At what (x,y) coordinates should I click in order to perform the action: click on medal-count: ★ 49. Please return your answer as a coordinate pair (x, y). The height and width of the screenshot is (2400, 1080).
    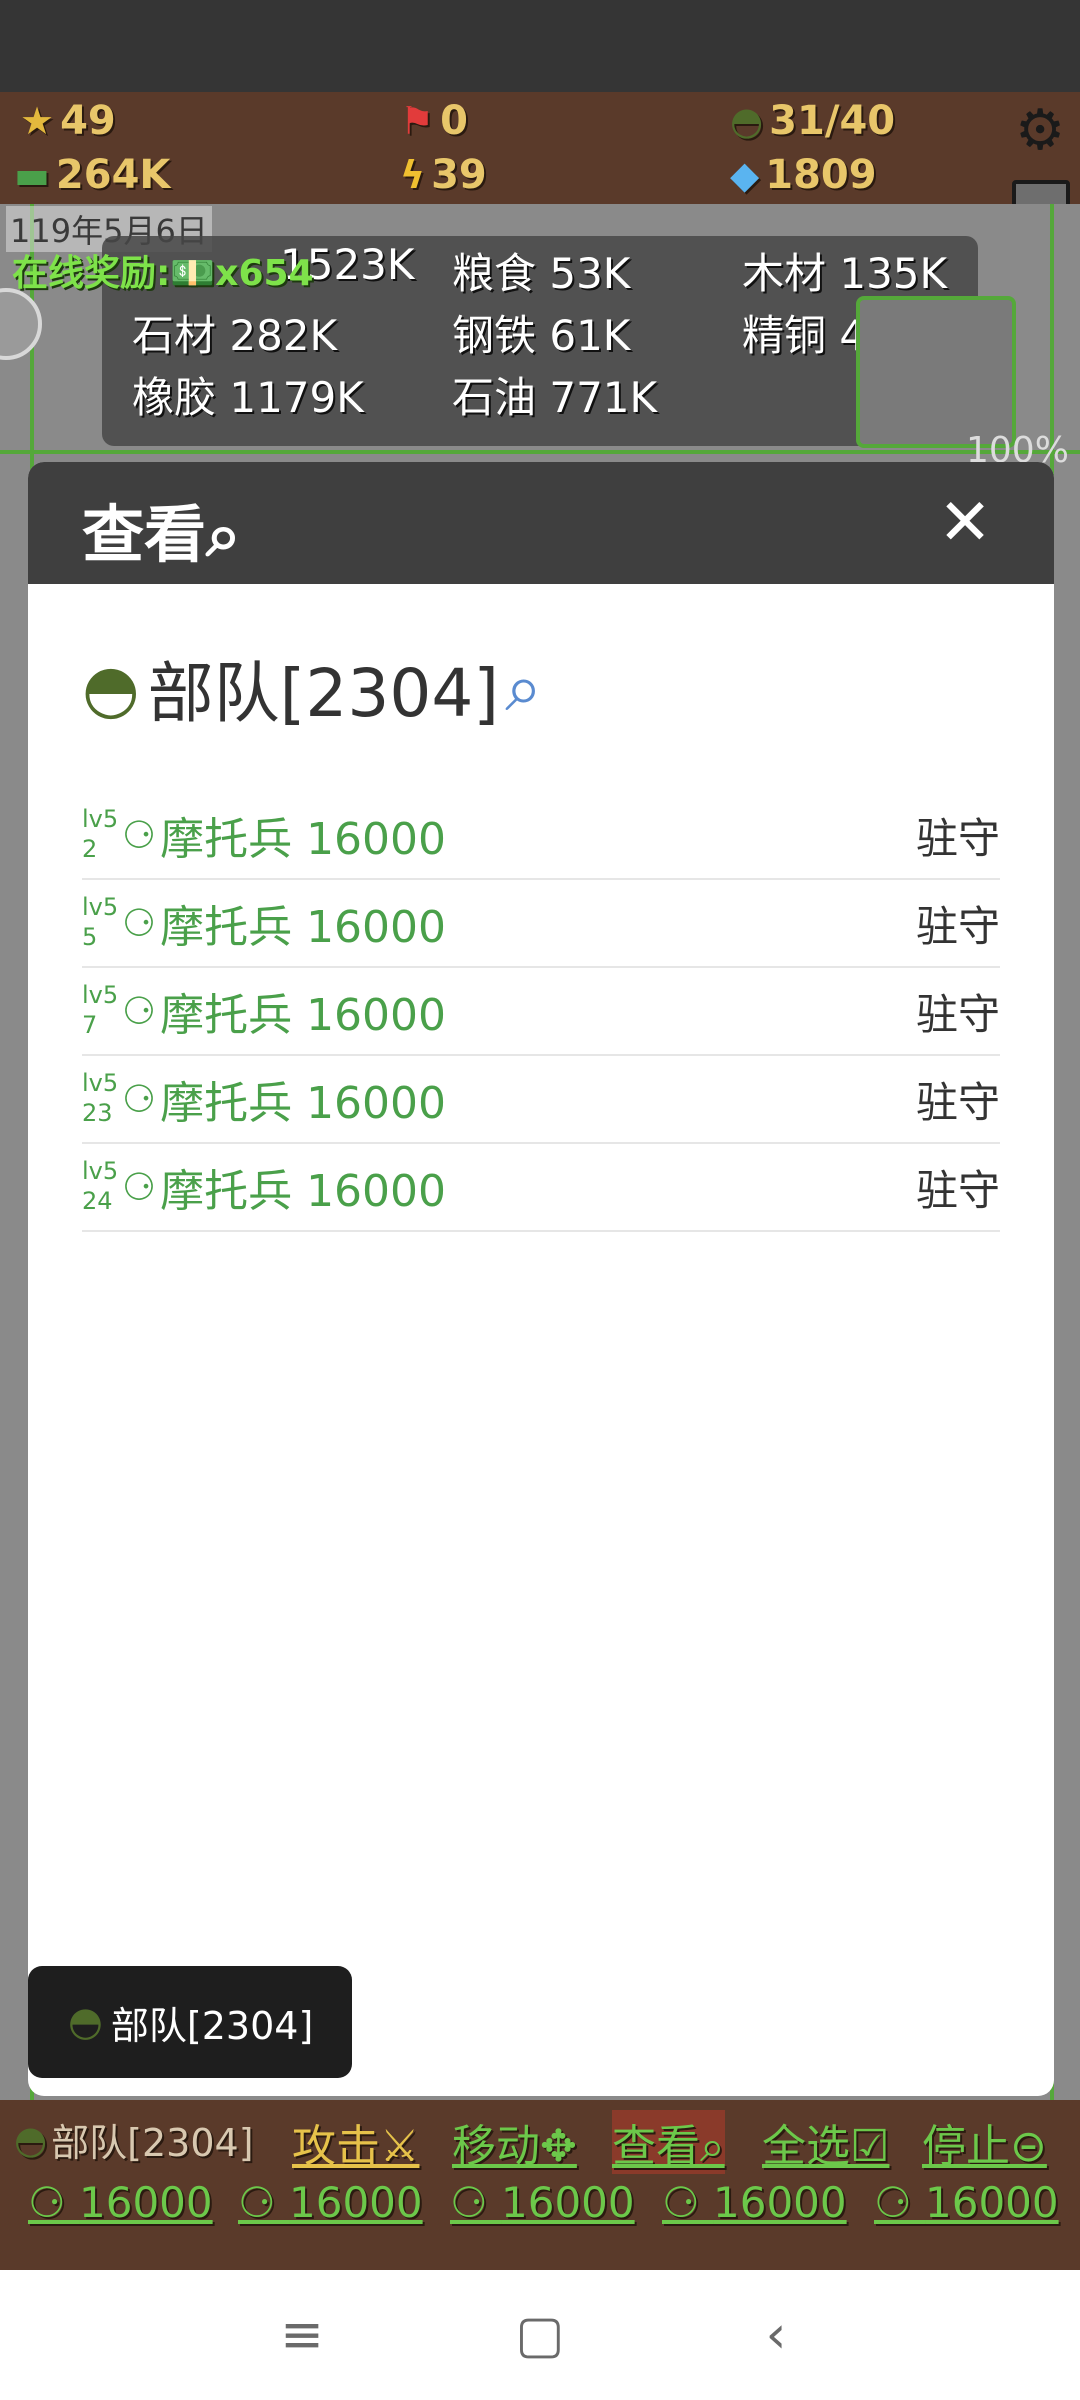
    Looking at the image, I should click on (68, 121).